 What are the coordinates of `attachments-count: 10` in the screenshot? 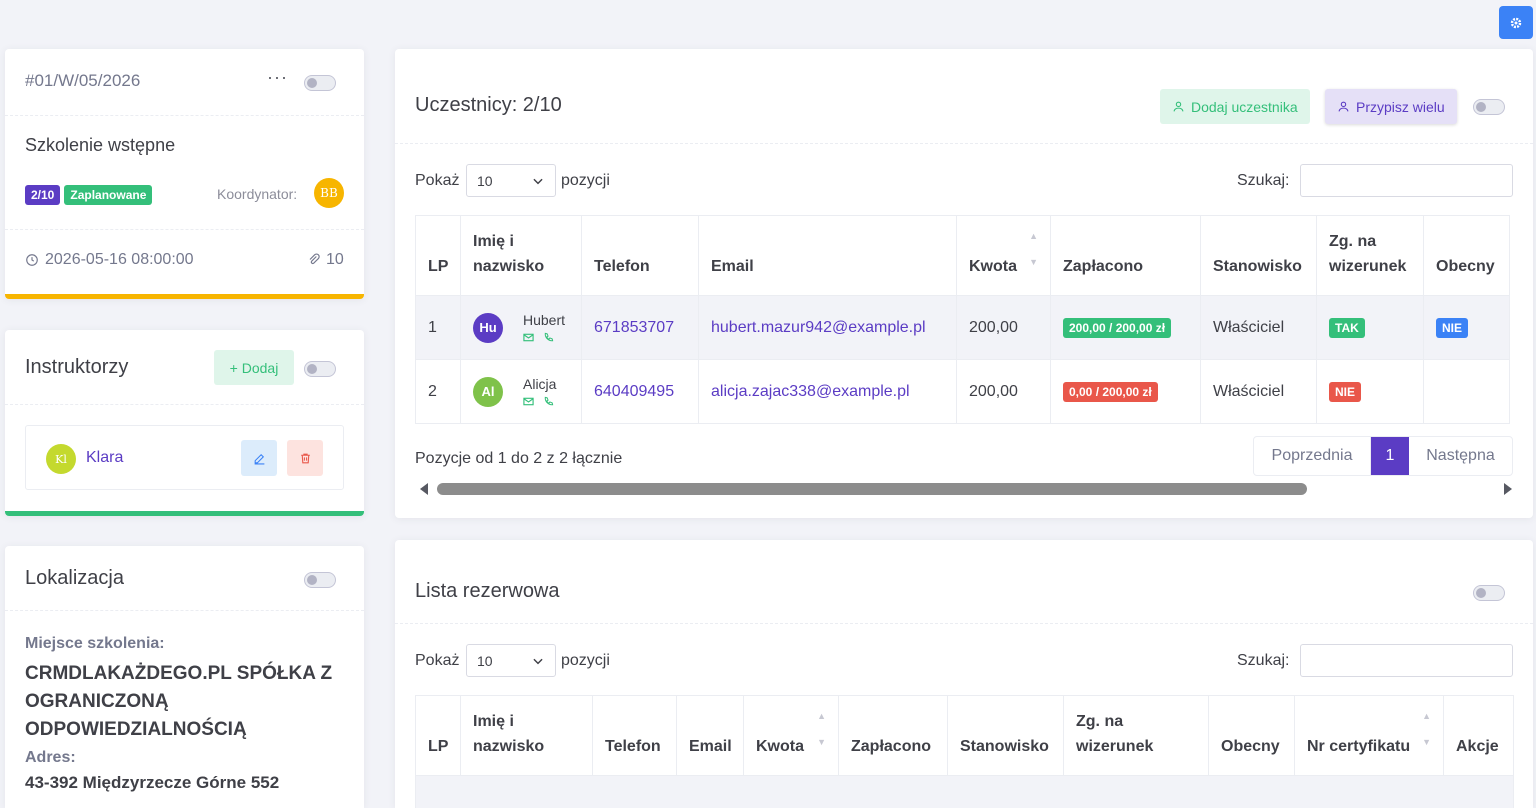 It's located at (325, 260).